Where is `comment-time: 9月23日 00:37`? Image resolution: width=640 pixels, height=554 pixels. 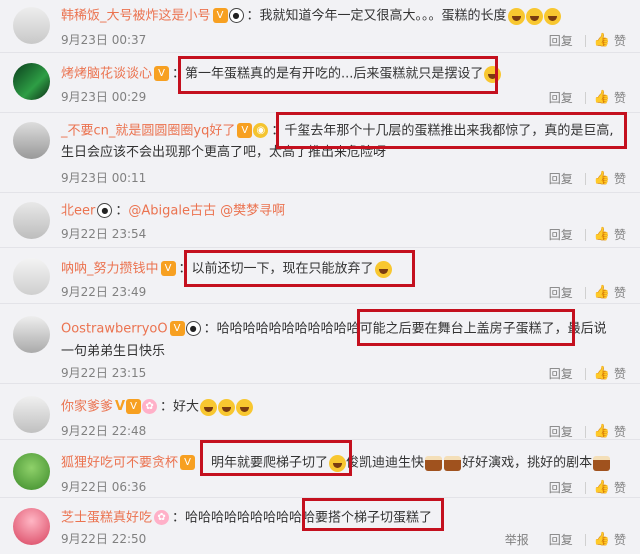
comment-time: 9月23日 00:37 is located at coordinates (104, 40).